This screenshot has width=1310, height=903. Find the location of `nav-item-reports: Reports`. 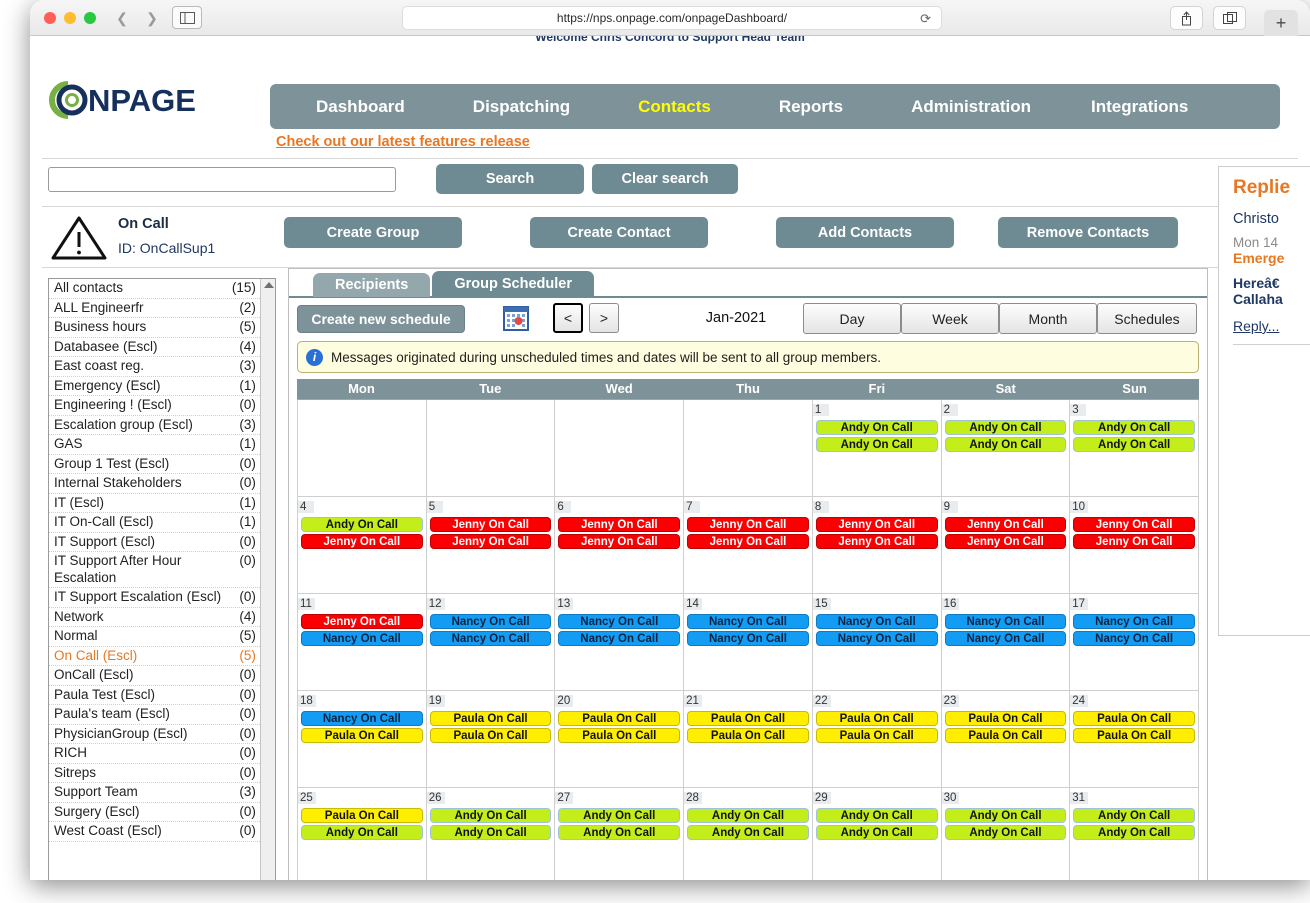

nav-item-reports: Reports is located at coordinates (811, 107).